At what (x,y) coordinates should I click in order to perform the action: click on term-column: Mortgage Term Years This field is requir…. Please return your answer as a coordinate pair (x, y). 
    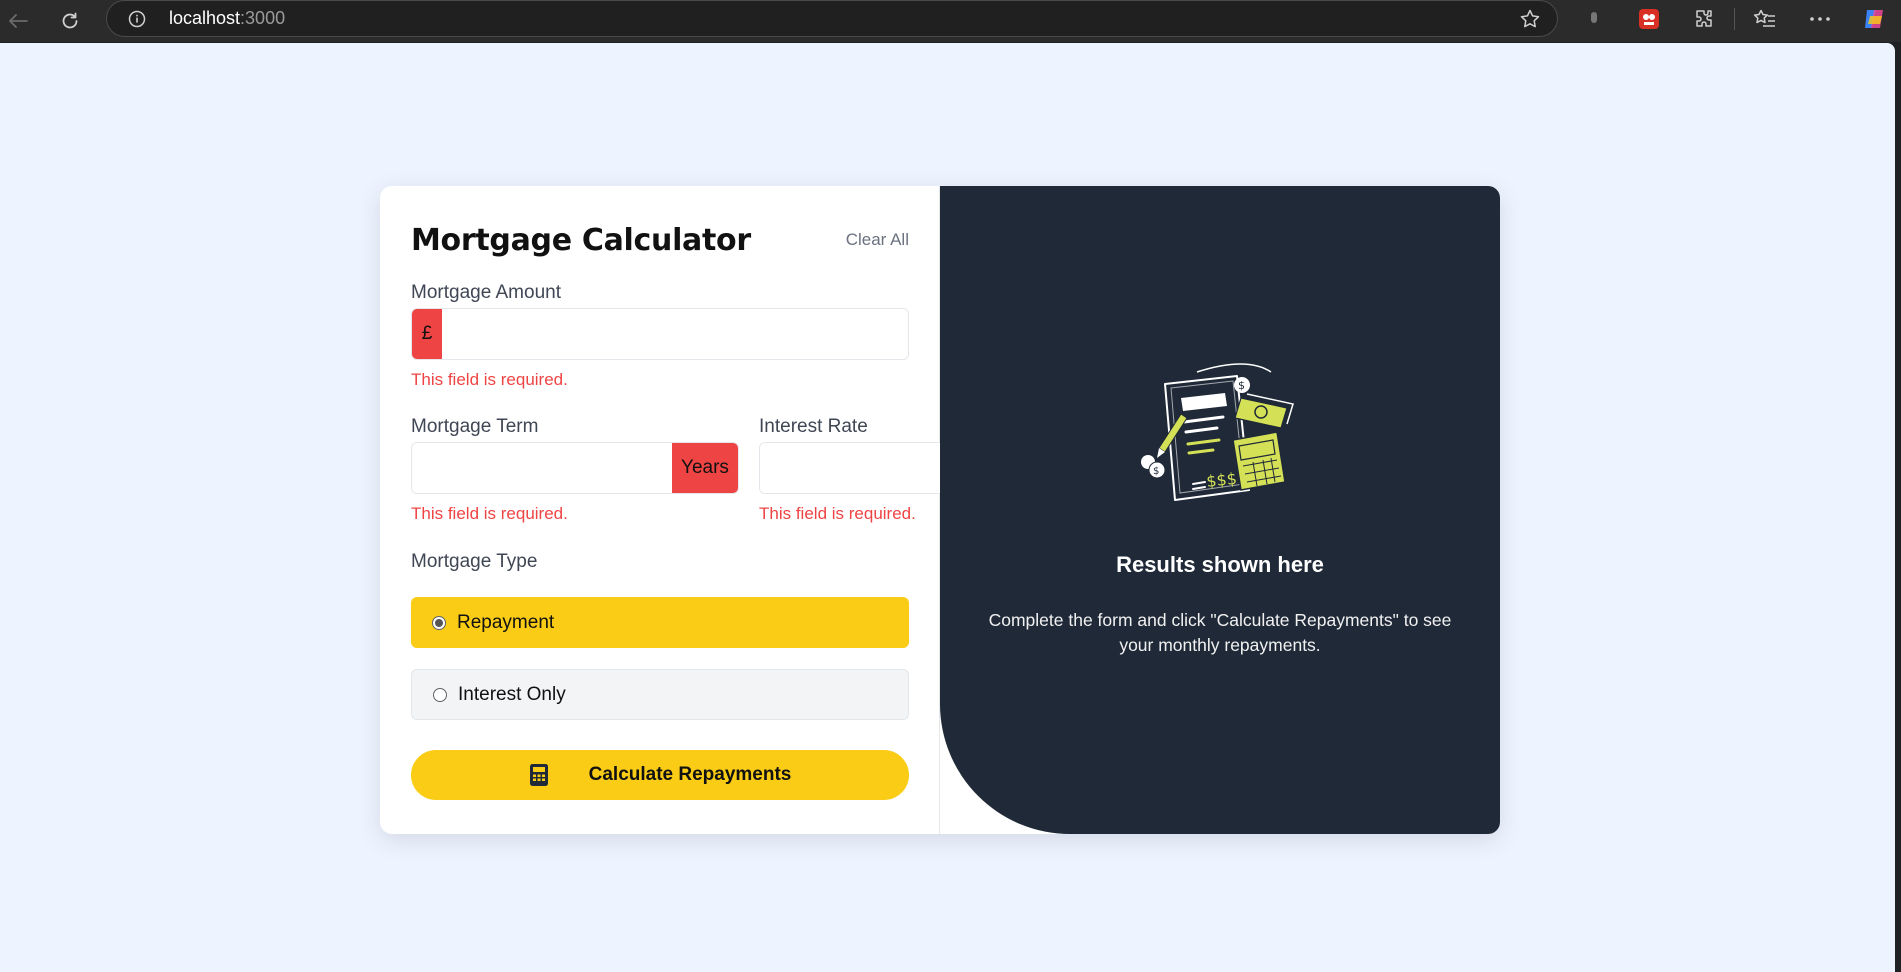
    Looking at the image, I should click on (575, 457).